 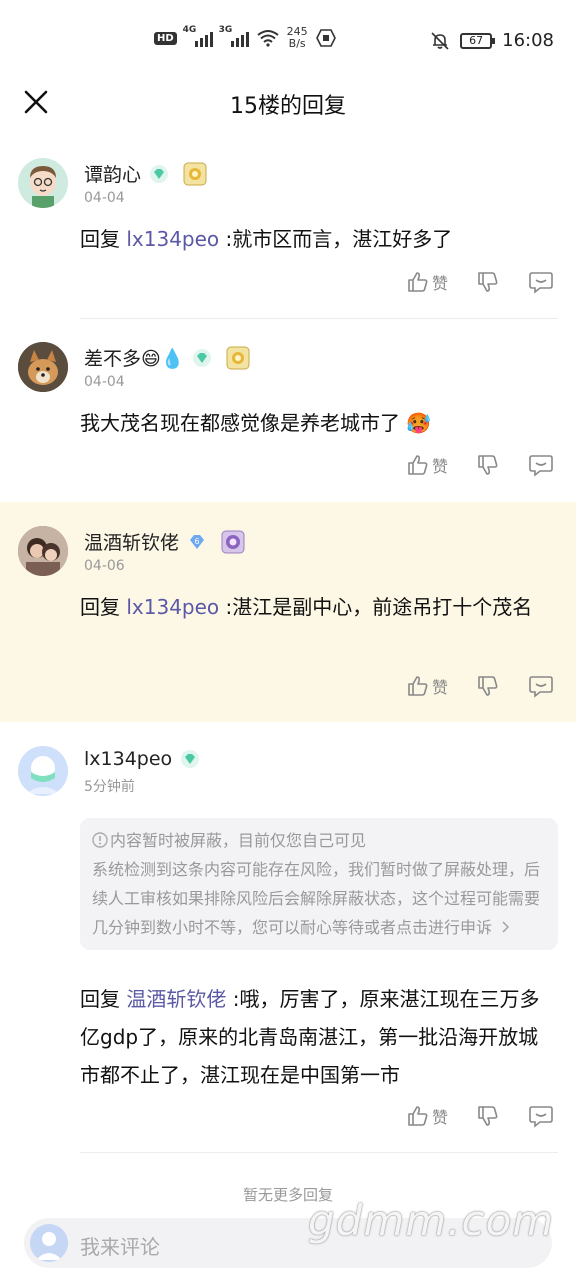 What do you see at coordinates (234, 36) in the screenshot?
I see `signal-3g-icon: 3G` at bounding box center [234, 36].